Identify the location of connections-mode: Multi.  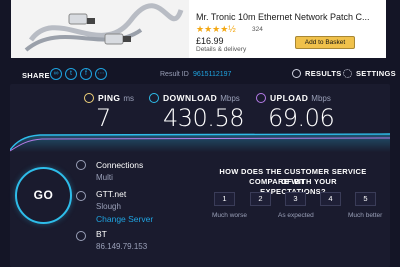
(104, 177).